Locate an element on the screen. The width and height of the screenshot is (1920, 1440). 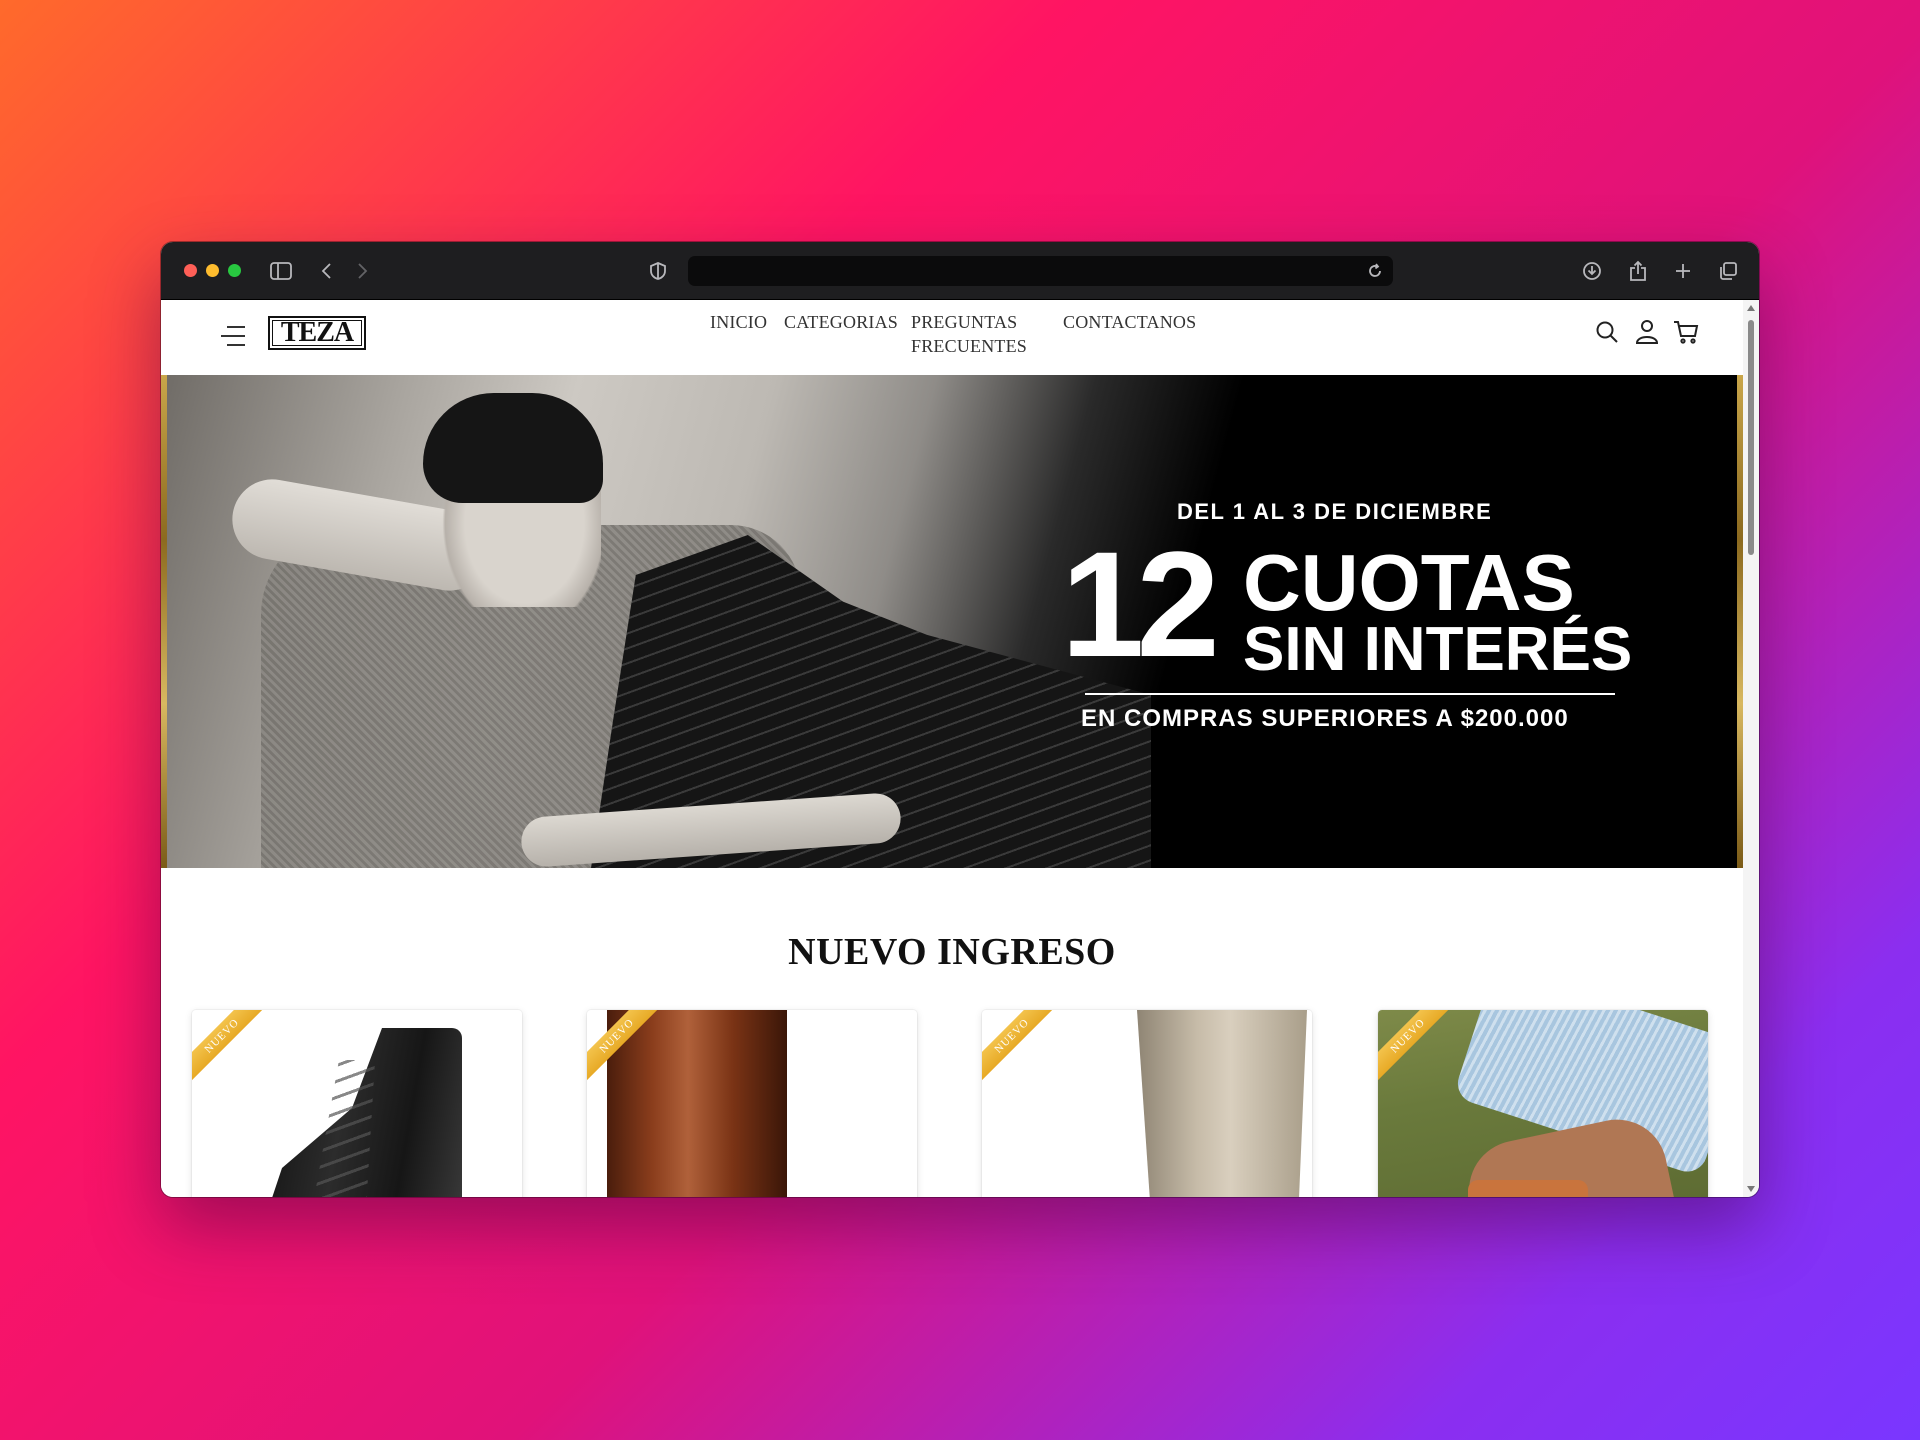
nav-preguntas-frecuentes: PREGUNTAS FRECUENTES is located at coordinates (969, 334).